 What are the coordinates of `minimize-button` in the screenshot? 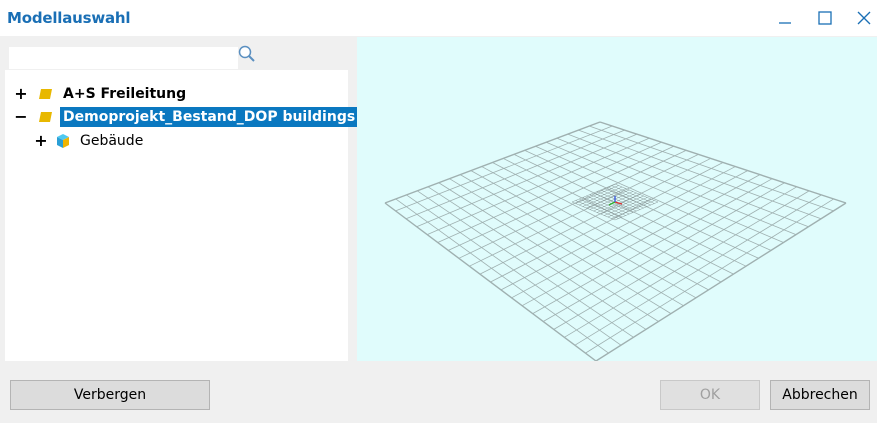 It's located at (785, 18).